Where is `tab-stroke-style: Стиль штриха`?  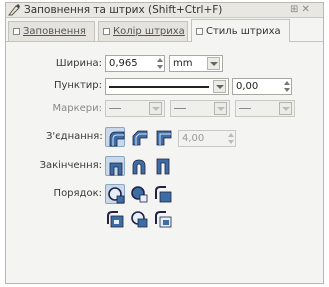 tab-stroke-style: Стиль штриха is located at coordinates (240, 30).